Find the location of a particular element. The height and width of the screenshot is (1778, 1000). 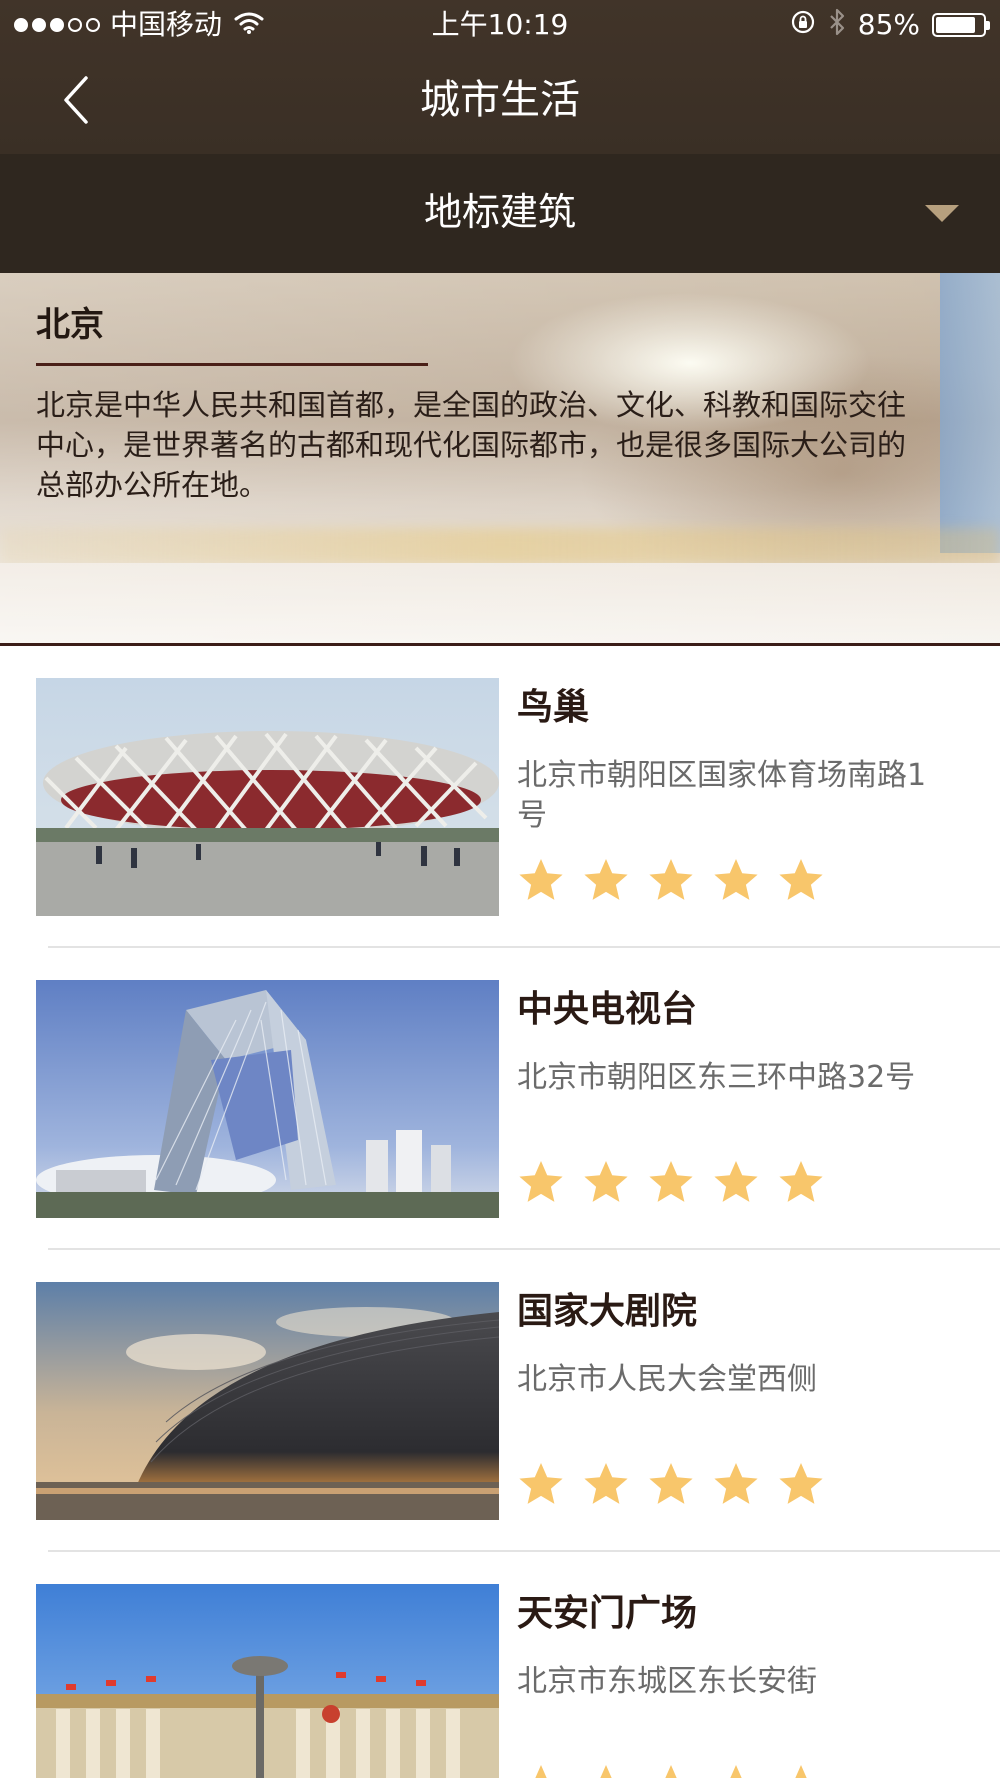

status-bar: 中国移动 上午10:19 85% is located at coordinates (500, 25).